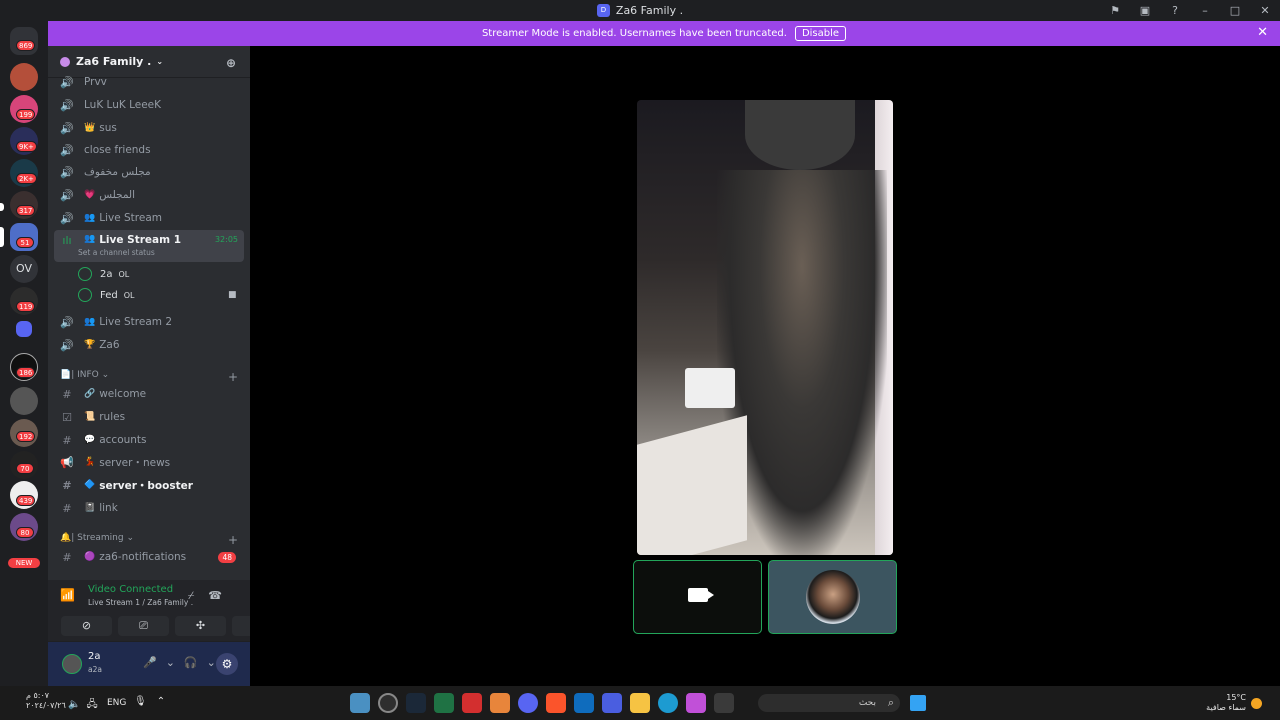  What do you see at coordinates (612, 703) in the screenshot?
I see `store-icon` at bounding box center [612, 703].